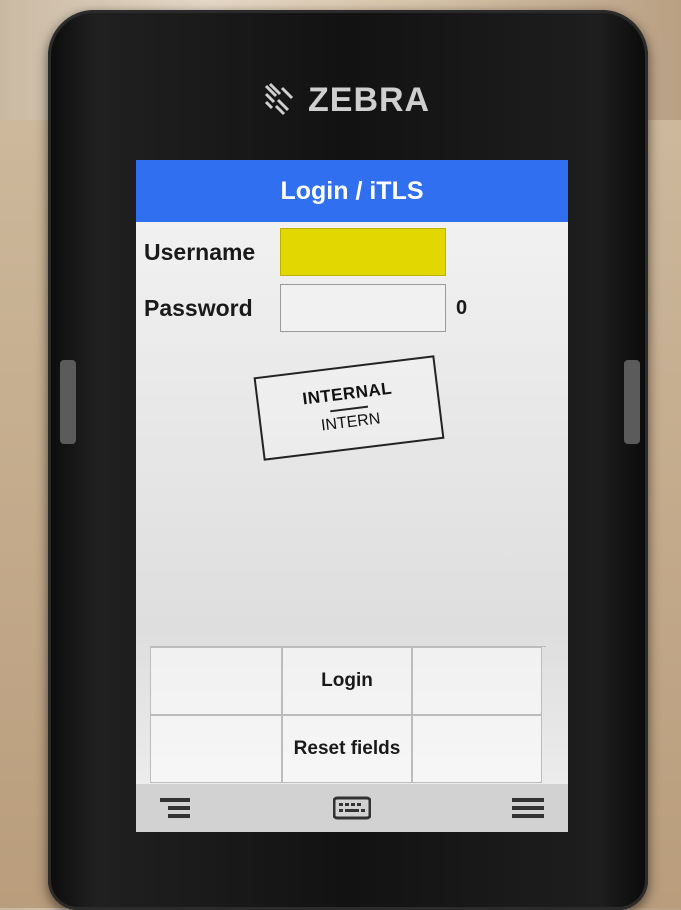 This screenshot has width=681, height=910. Describe the element at coordinates (363, 252) in the screenshot. I see `username-field` at that location.